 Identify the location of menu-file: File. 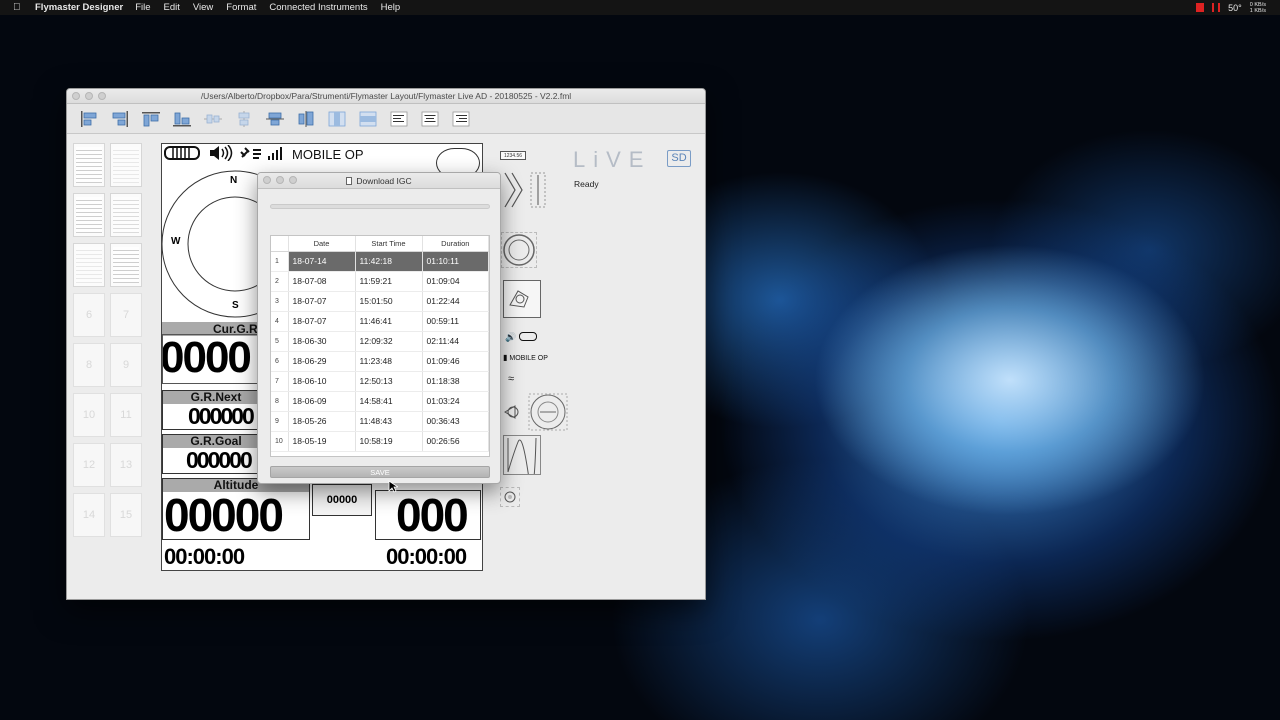
(142, 7).